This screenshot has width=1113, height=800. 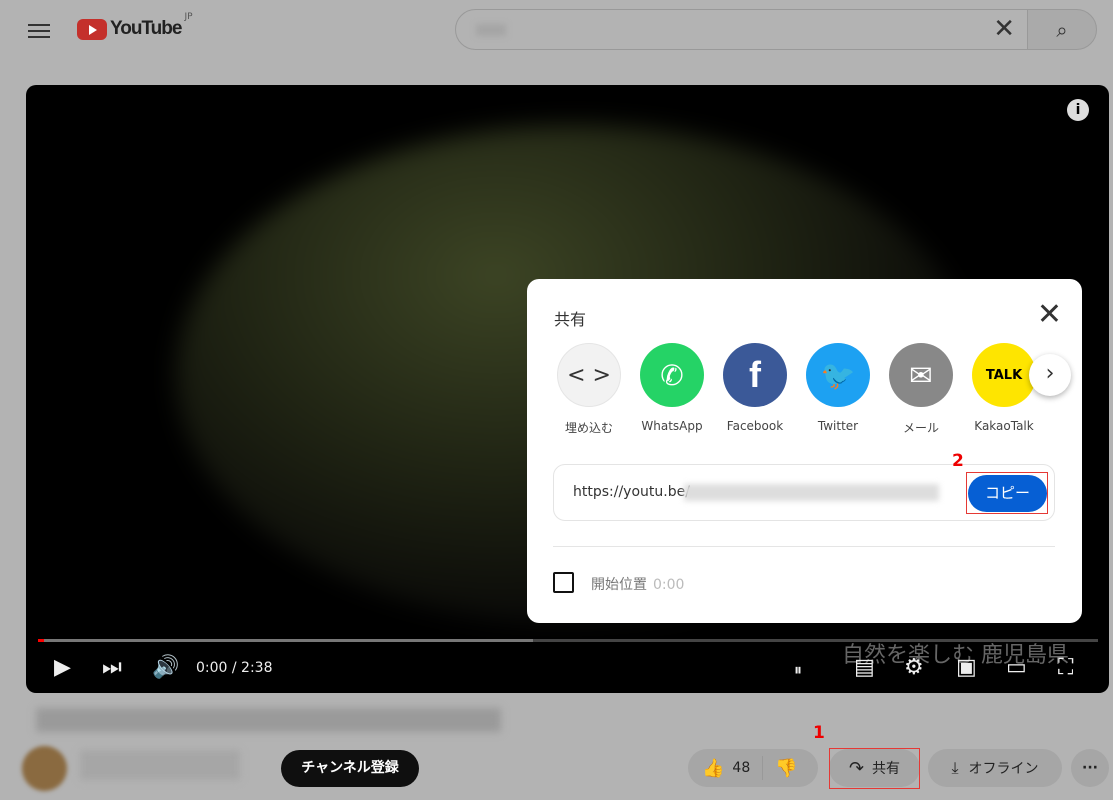 I want to click on theater-mode-icon: ▭, so click(x=1016, y=667).